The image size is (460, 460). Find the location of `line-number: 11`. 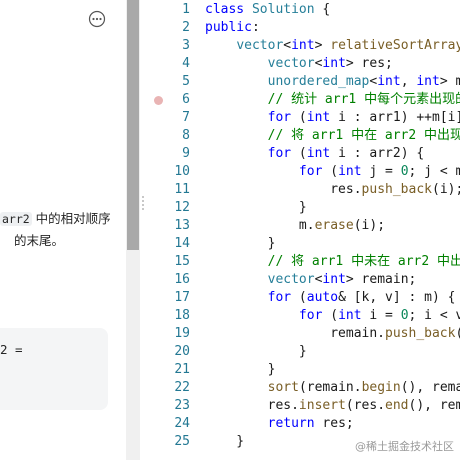

line-number: 11 is located at coordinates (168, 190).